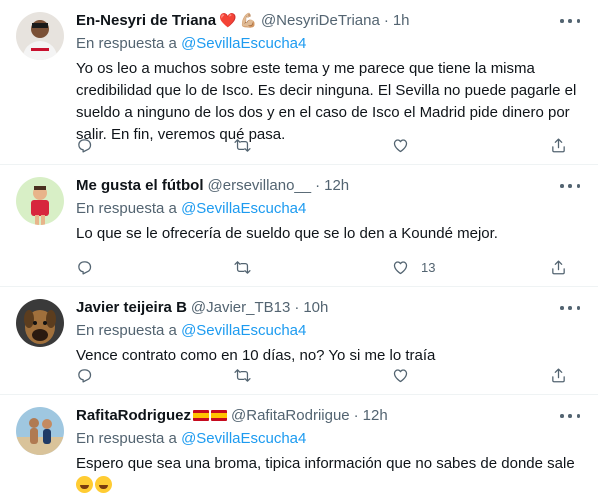 Image resolution: width=598 pixels, height=499 pixels. What do you see at coordinates (248, 20) in the screenshot?
I see `muscle-emoji: 💪🏼` at bounding box center [248, 20].